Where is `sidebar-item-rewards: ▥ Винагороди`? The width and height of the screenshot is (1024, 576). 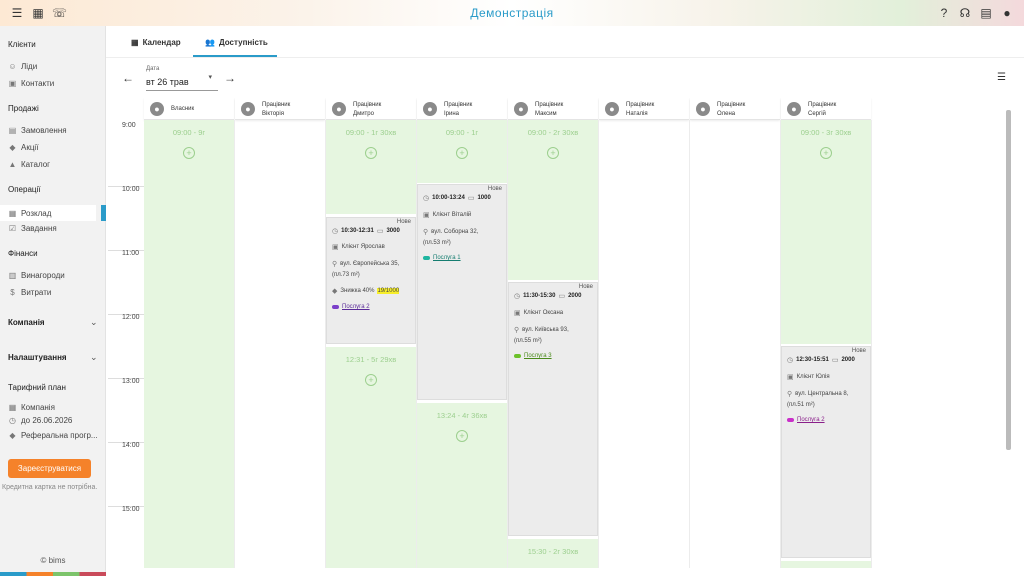
sidebar-item-rewards: ▥ Винагороди is located at coordinates (56, 275).